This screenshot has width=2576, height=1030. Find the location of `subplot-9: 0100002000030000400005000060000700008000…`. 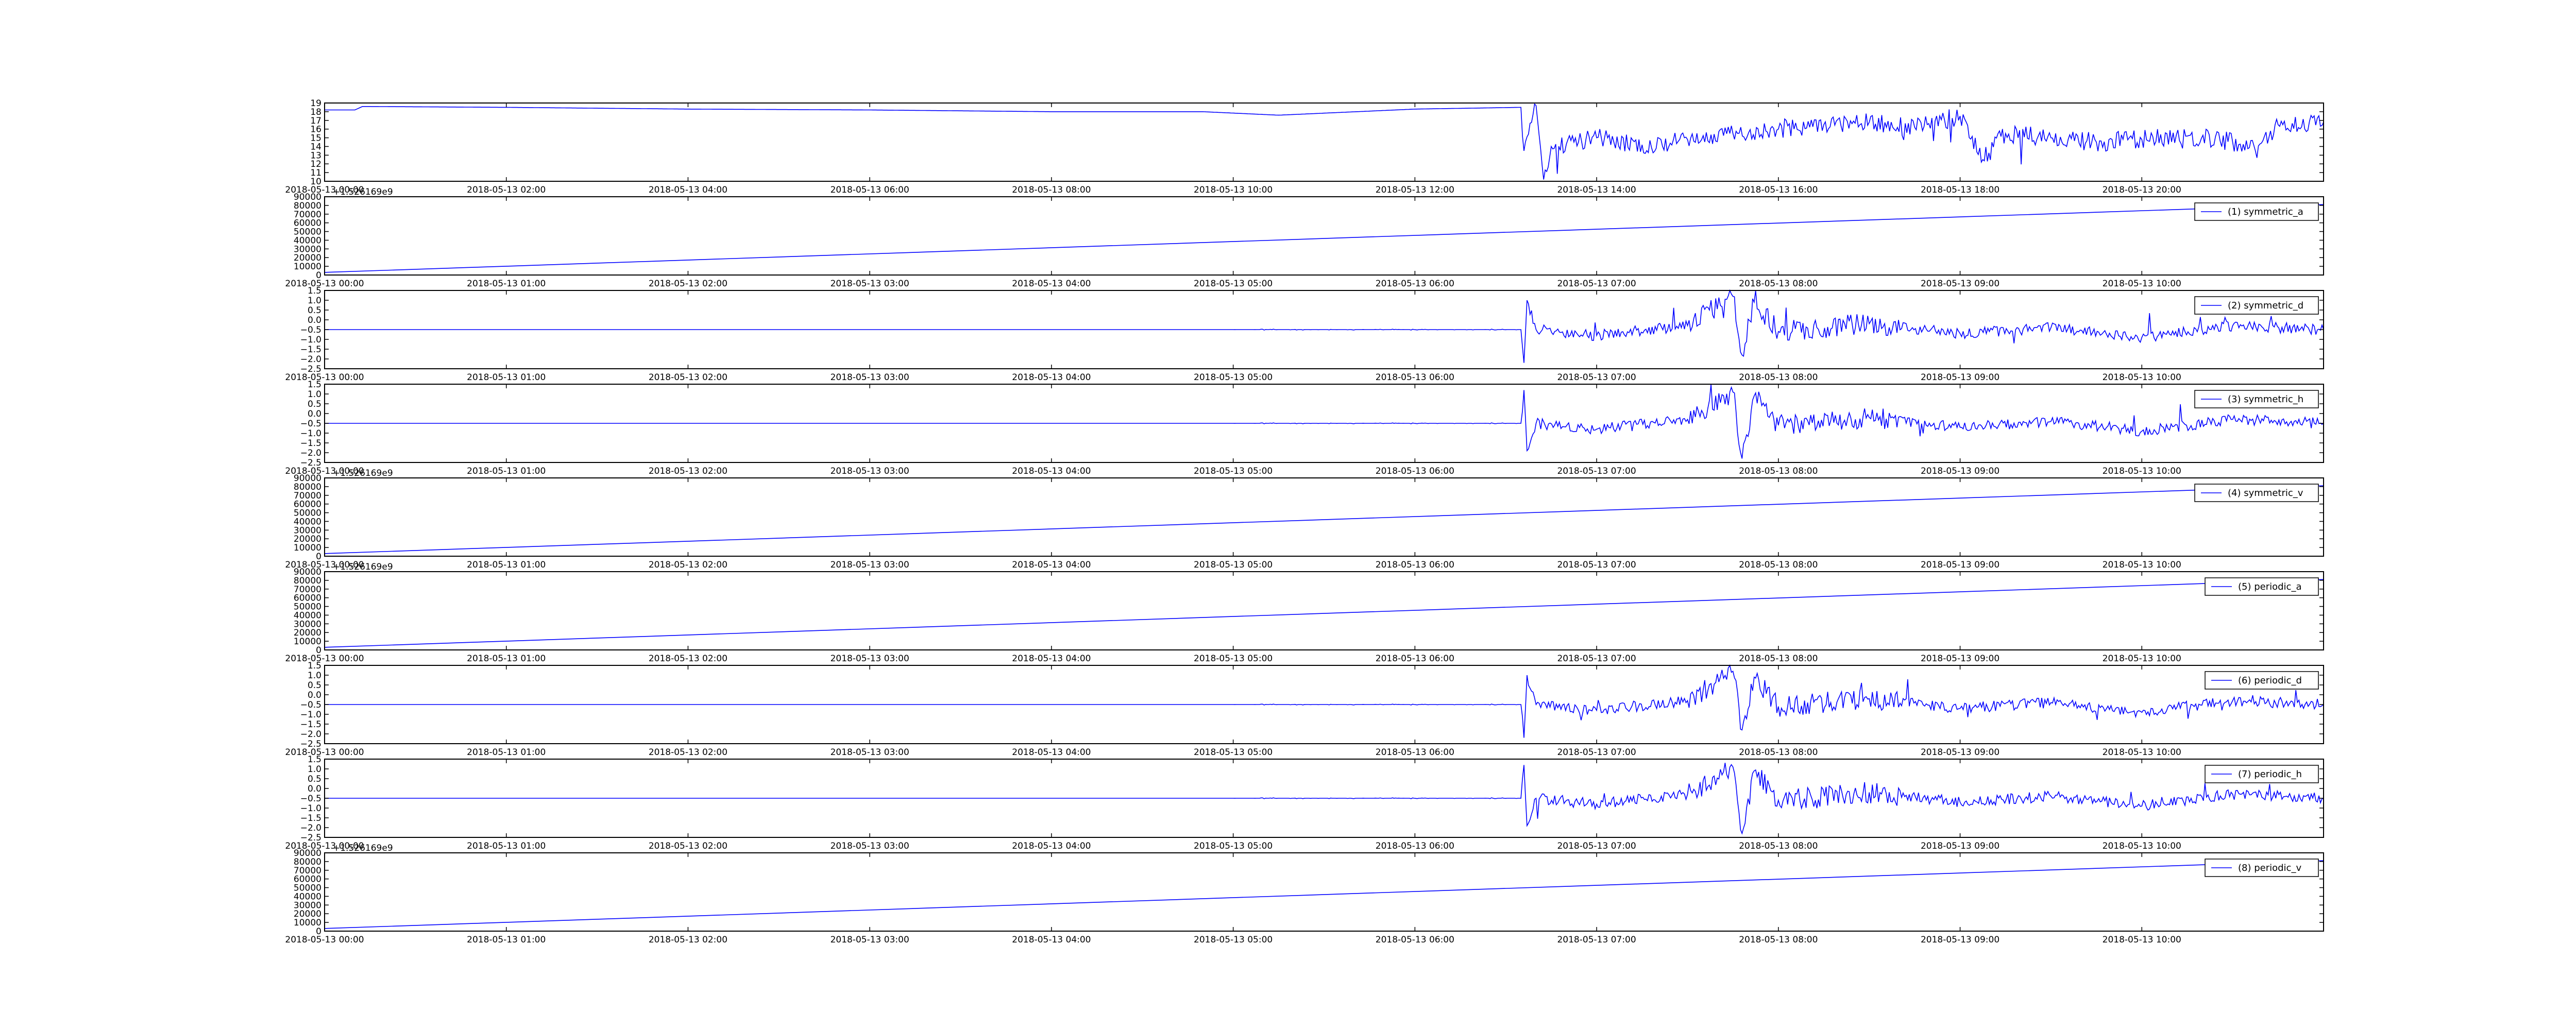

subplot-9: 0100002000030000400005000060000700008000… is located at coordinates (1304, 894).